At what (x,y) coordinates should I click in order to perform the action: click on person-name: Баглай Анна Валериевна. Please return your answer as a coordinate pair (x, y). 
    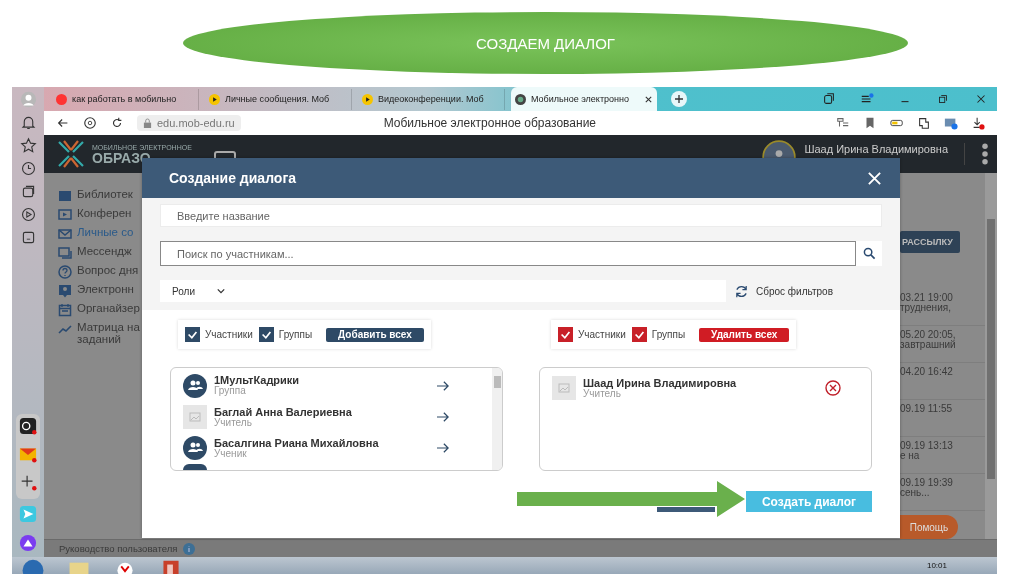
    Looking at the image, I should click on (283, 412).